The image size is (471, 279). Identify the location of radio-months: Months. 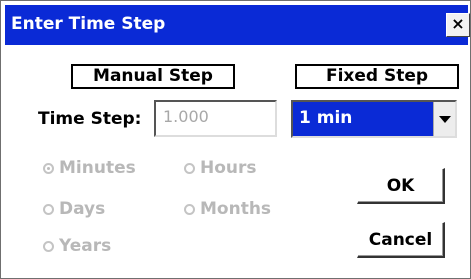
(227, 209).